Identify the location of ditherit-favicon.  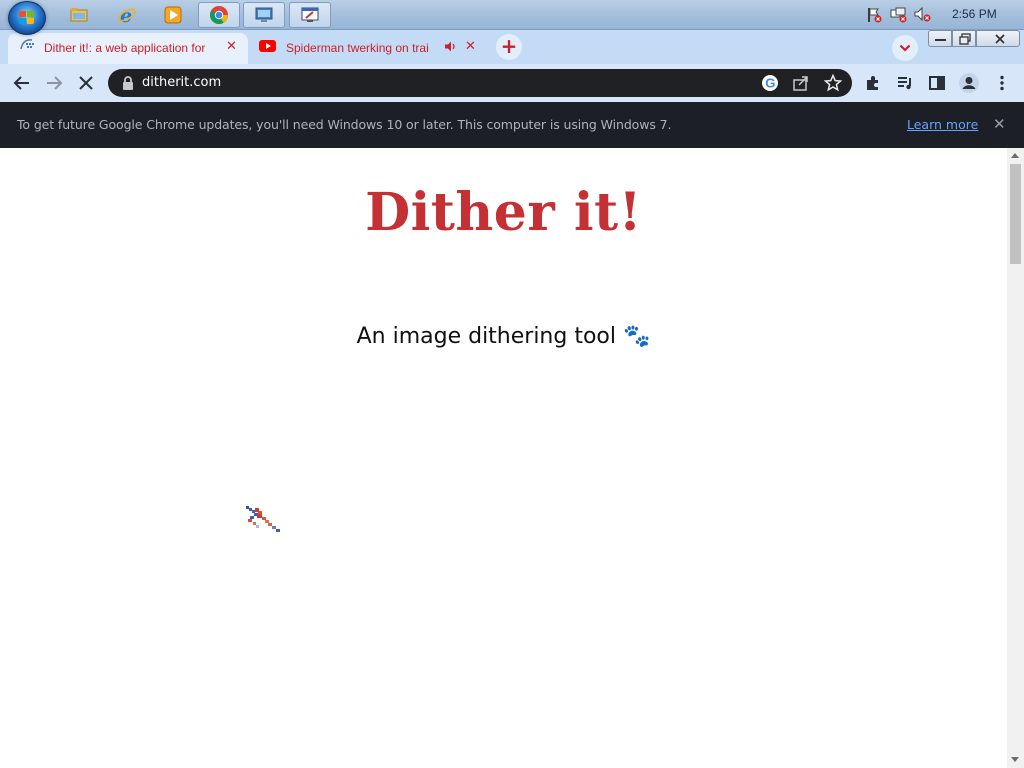
(27, 44).